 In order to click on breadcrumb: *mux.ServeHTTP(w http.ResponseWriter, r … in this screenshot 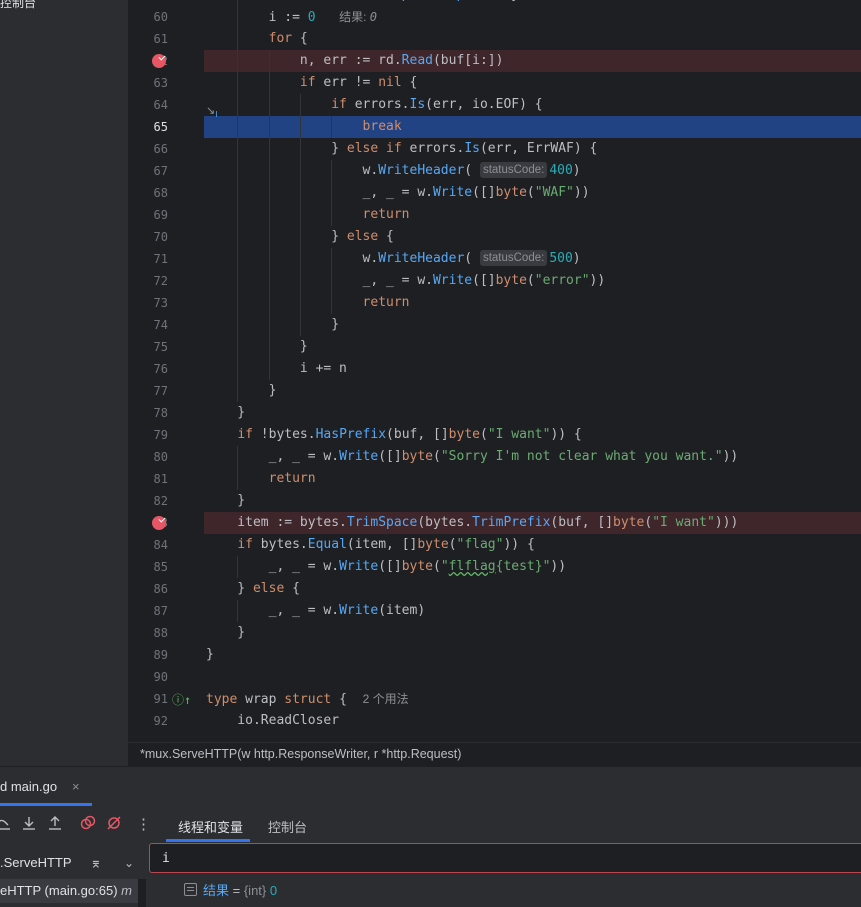, I will do `click(494, 754)`.